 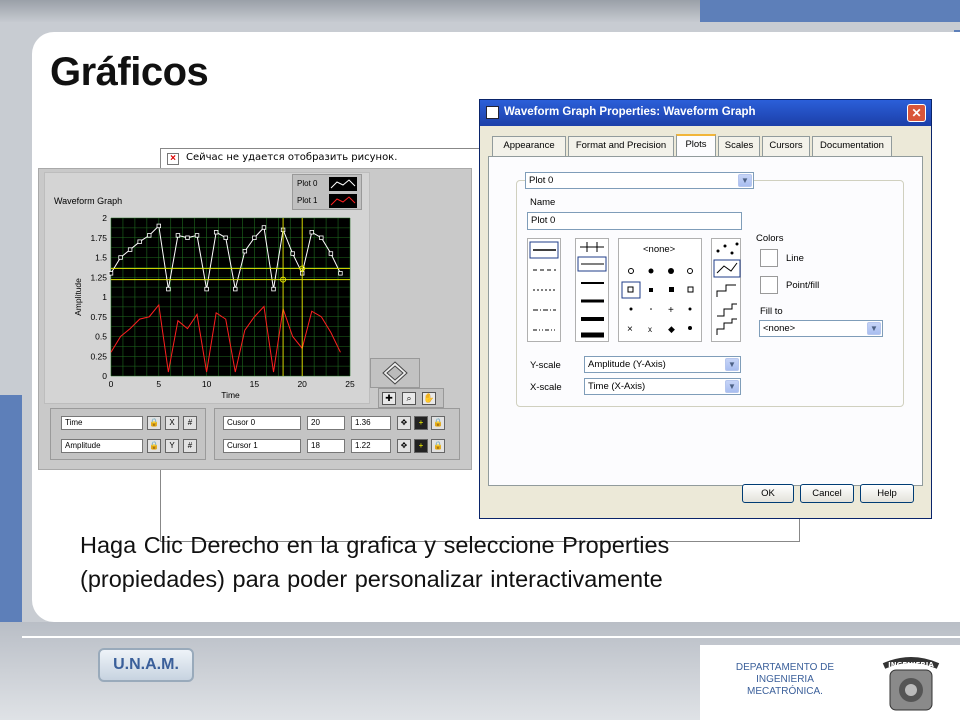 I want to click on line-width-picker, so click(x=592, y=290).